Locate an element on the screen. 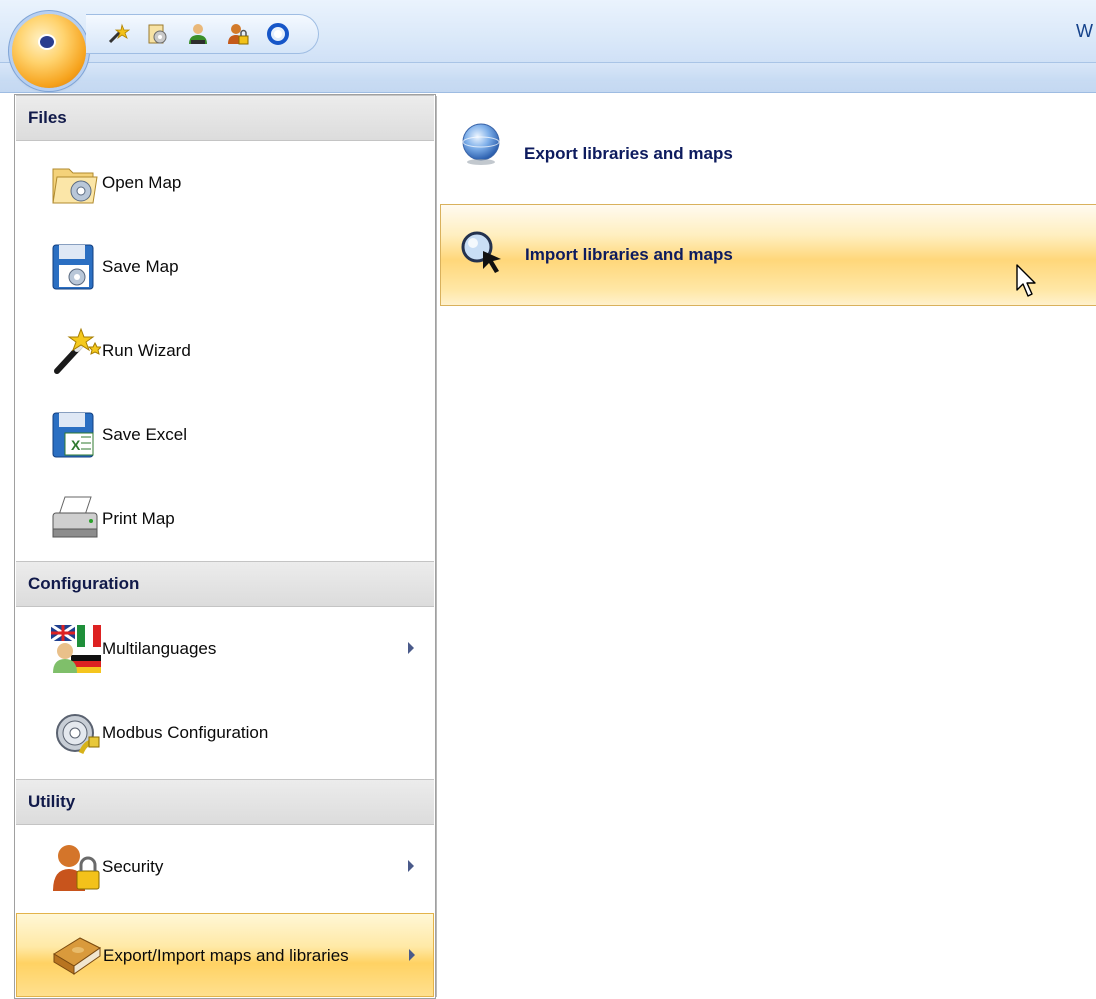 The width and height of the screenshot is (1096, 999). user-lock-icon is located at coordinates (238, 34).